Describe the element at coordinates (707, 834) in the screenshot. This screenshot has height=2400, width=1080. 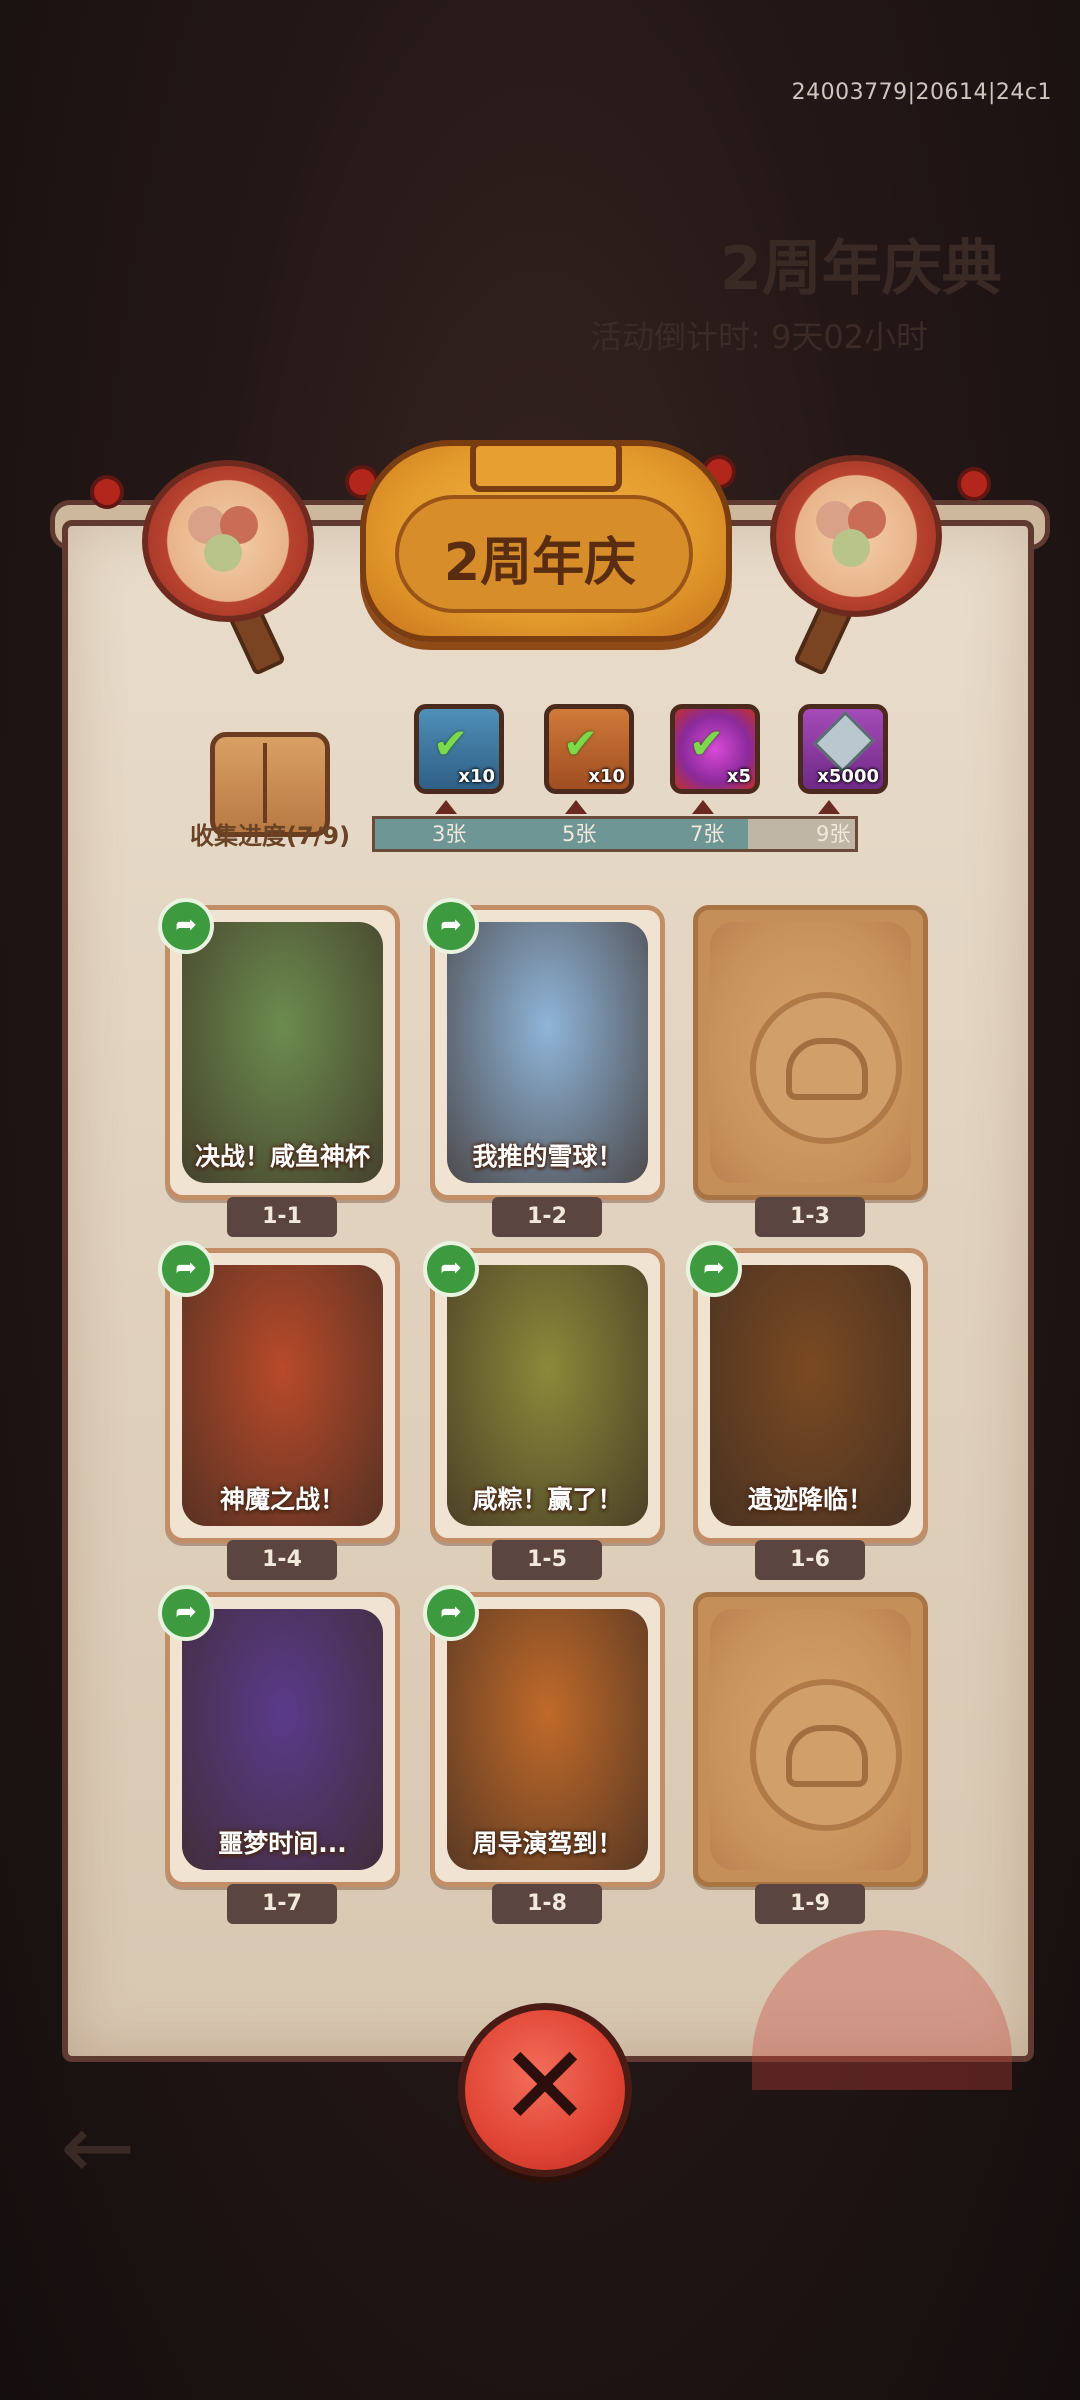
I see `milestone-label: 7张` at that location.